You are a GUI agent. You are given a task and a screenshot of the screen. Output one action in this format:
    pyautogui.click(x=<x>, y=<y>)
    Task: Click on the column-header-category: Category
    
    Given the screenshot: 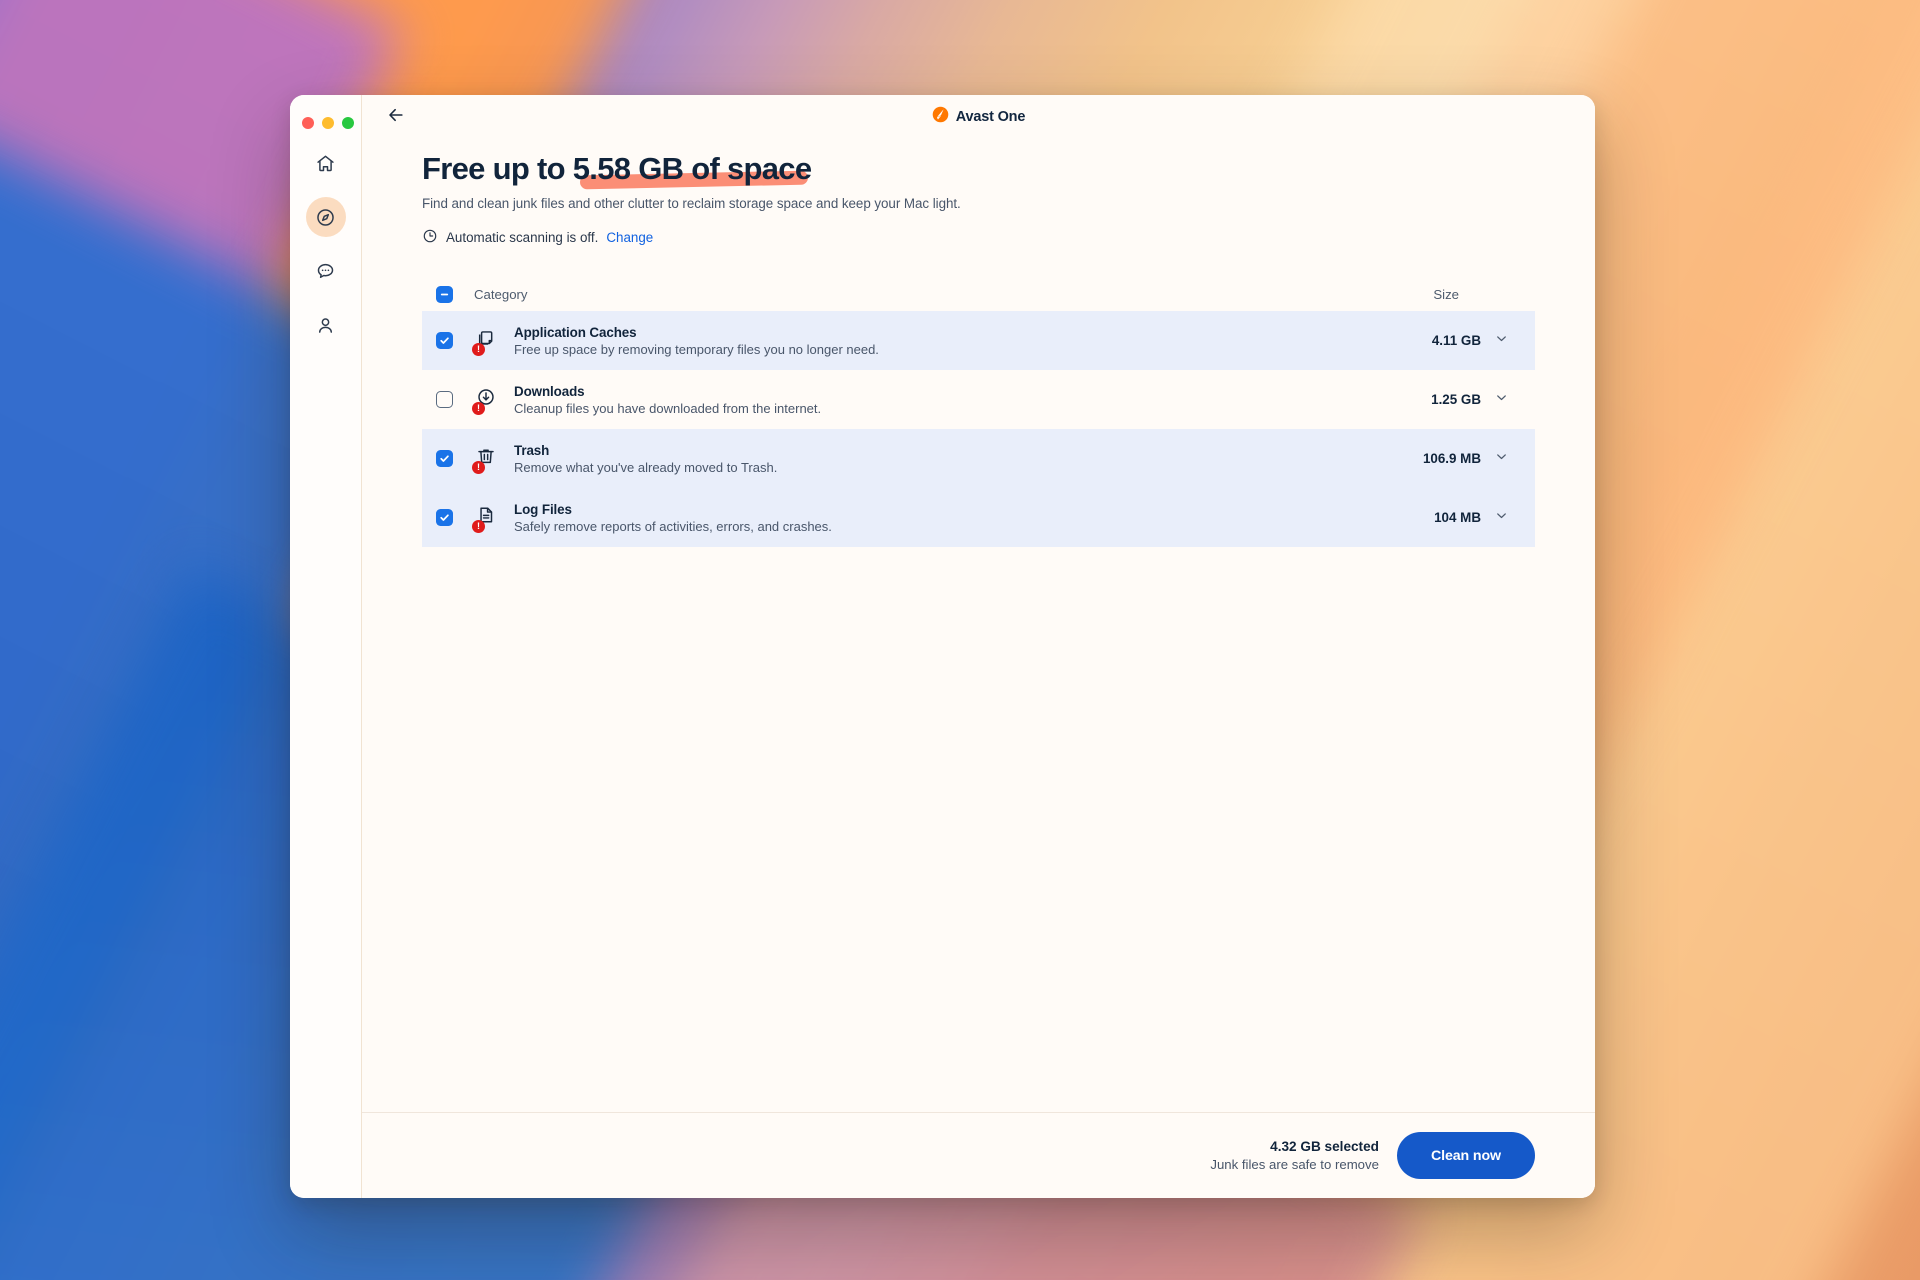 What is the action you would take?
    pyautogui.click(x=501, y=294)
    